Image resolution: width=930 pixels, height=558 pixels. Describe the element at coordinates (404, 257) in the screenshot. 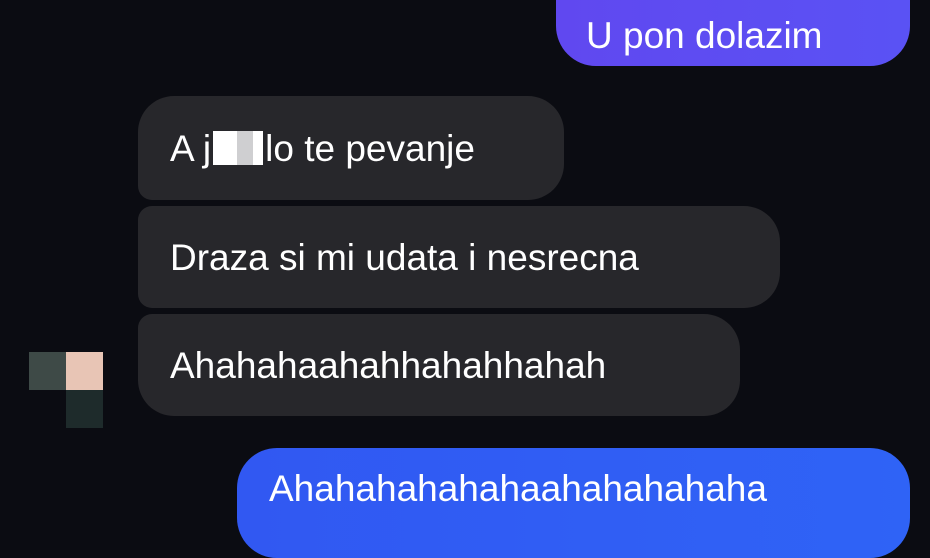

I see `message-text: Draza si mi udata i nesrecna` at that location.